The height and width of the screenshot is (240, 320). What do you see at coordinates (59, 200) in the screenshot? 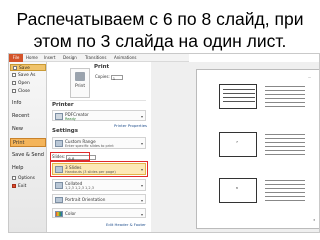
I see `portrait-icon` at bounding box center [59, 200].